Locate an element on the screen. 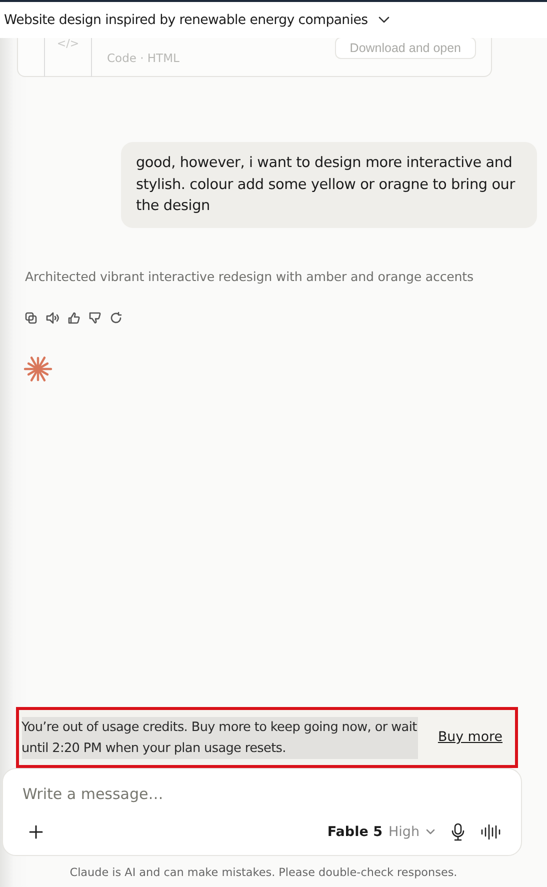 Image resolution: width=547 pixels, height=887 pixels. plus-icon is located at coordinates (35, 832).